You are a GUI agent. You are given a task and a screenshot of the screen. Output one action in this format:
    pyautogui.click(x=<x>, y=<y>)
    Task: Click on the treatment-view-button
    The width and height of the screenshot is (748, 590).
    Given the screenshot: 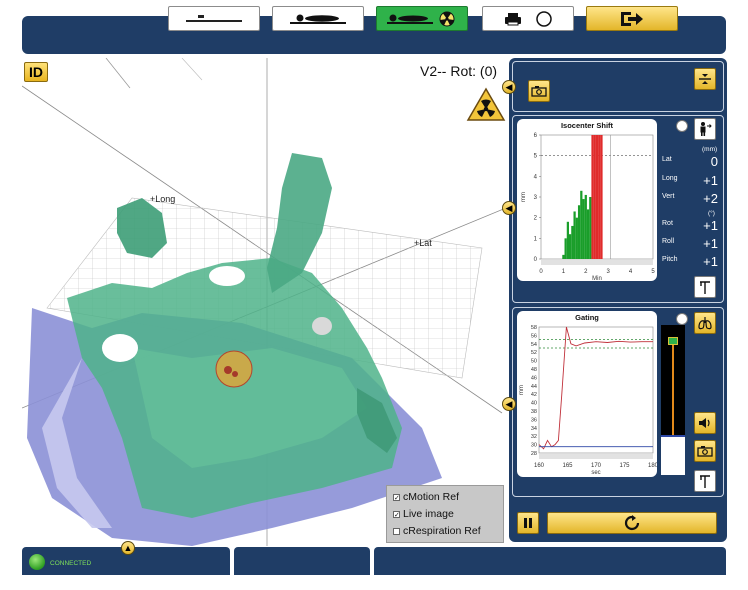 What is the action you would take?
    pyautogui.click(x=422, y=18)
    